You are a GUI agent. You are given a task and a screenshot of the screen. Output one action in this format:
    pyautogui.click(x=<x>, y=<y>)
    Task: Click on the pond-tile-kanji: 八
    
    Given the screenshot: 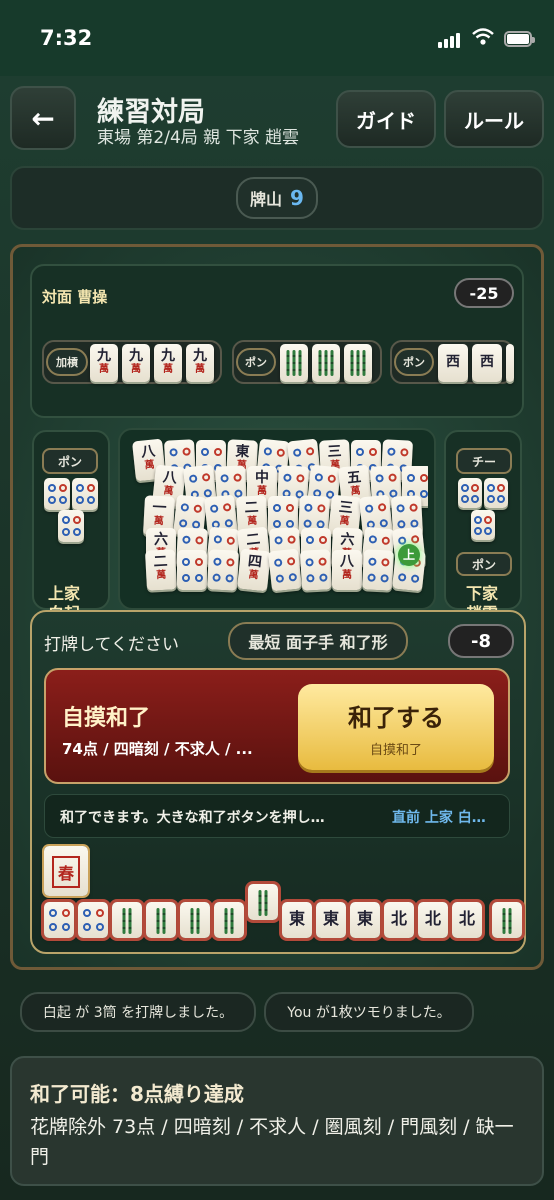 What is the action you would take?
    pyautogui.click(x=347, y=562)
    